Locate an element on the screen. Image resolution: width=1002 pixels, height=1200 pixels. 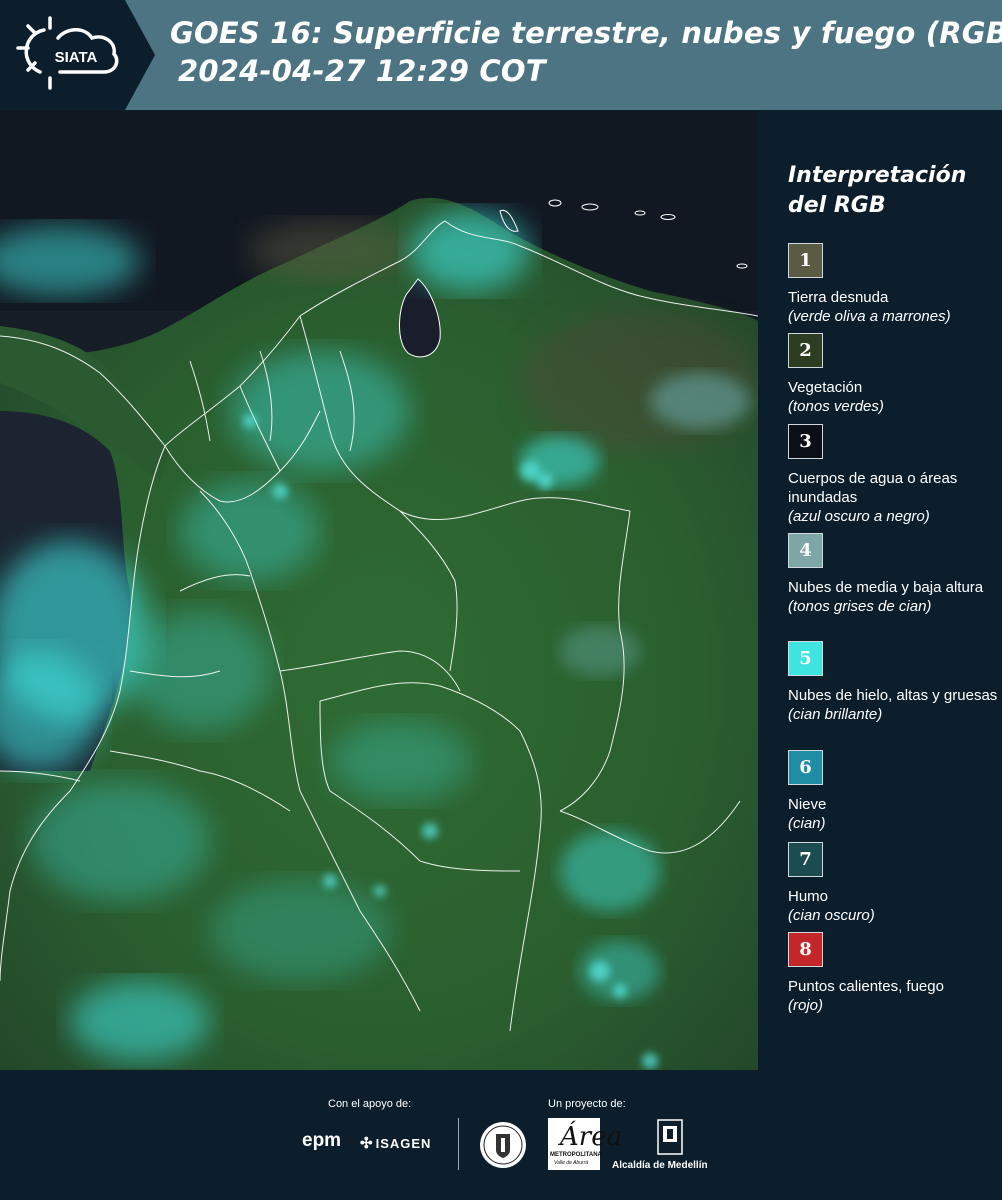
legend-label: Nubes de media y baja altura is located at coordinates (886, 587).